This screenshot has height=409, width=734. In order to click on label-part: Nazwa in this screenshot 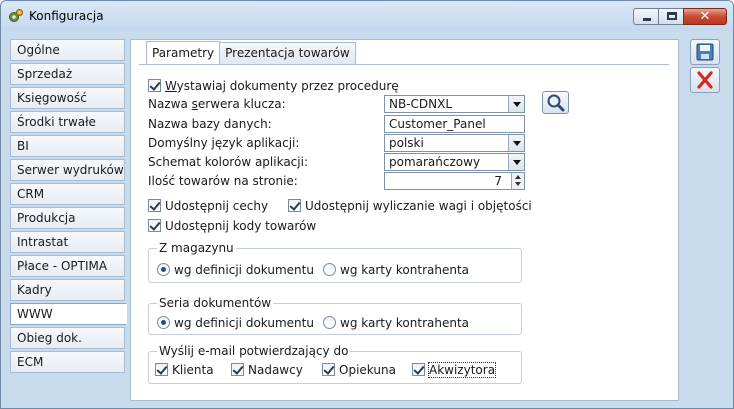, I will do `click(170, 104)`.